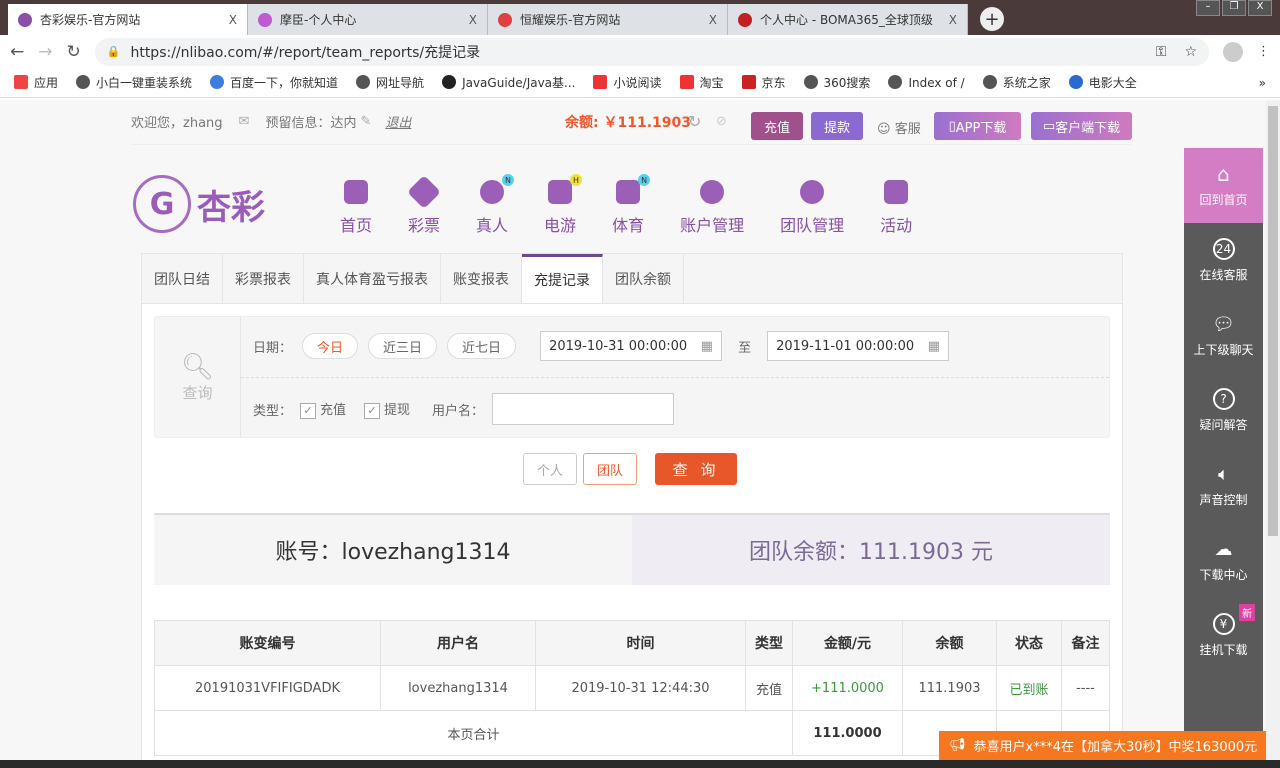  Describe the element at coordinates (365, 121) in the screenshot. I see `edit-icon: ✎` at that location.